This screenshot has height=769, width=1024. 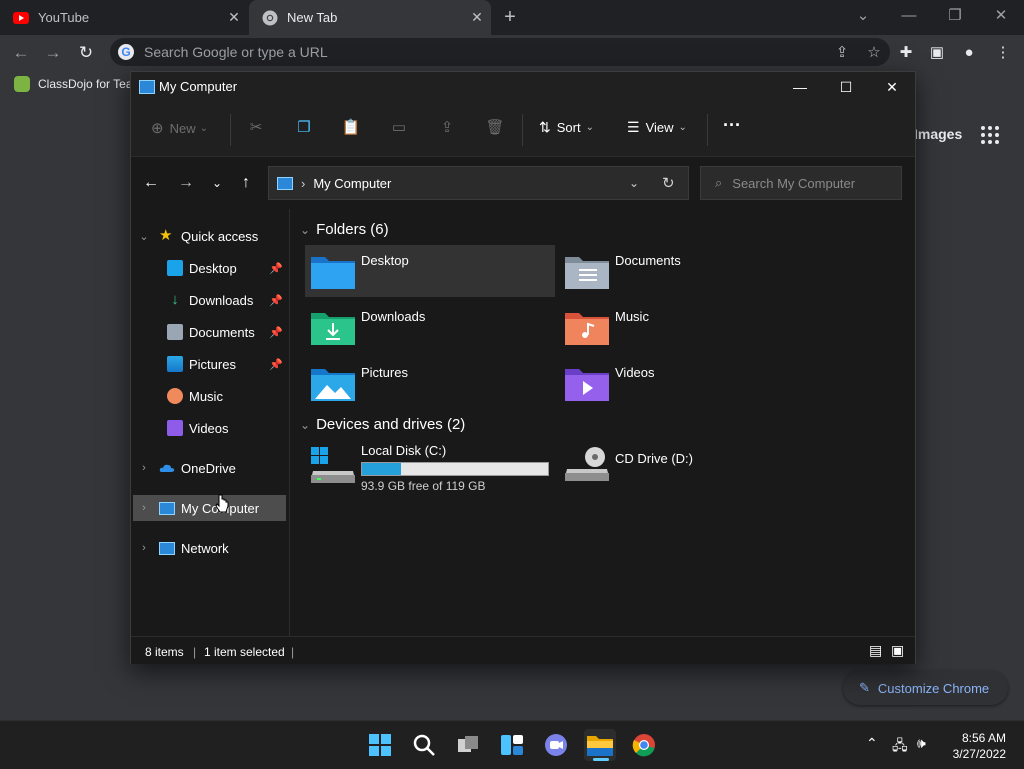 I want to click on nav-onedrive: › OneDrive, so click(x=212, y=468).